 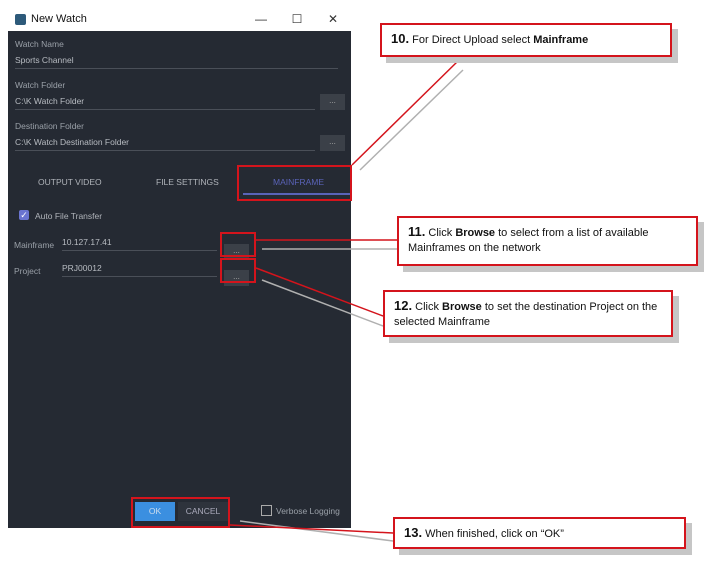 What do you see at coordinates (403, 305) in the screenshot?
I see `step-number: 12.` at bounding box center [403, 305].